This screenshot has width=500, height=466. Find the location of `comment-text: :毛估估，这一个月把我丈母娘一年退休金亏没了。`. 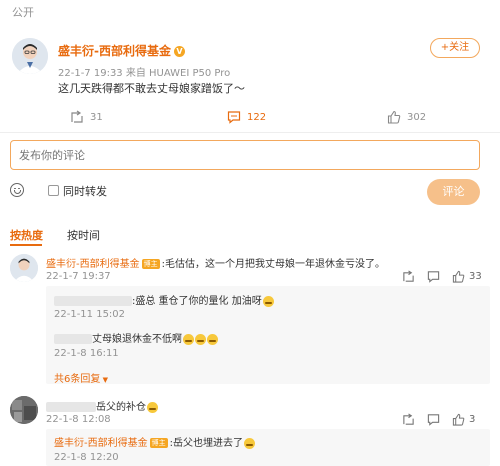

comment-text: :毛估估，这一个月把我丈母娘一年退休金亏没了。 is located at coordinates (273, 264).